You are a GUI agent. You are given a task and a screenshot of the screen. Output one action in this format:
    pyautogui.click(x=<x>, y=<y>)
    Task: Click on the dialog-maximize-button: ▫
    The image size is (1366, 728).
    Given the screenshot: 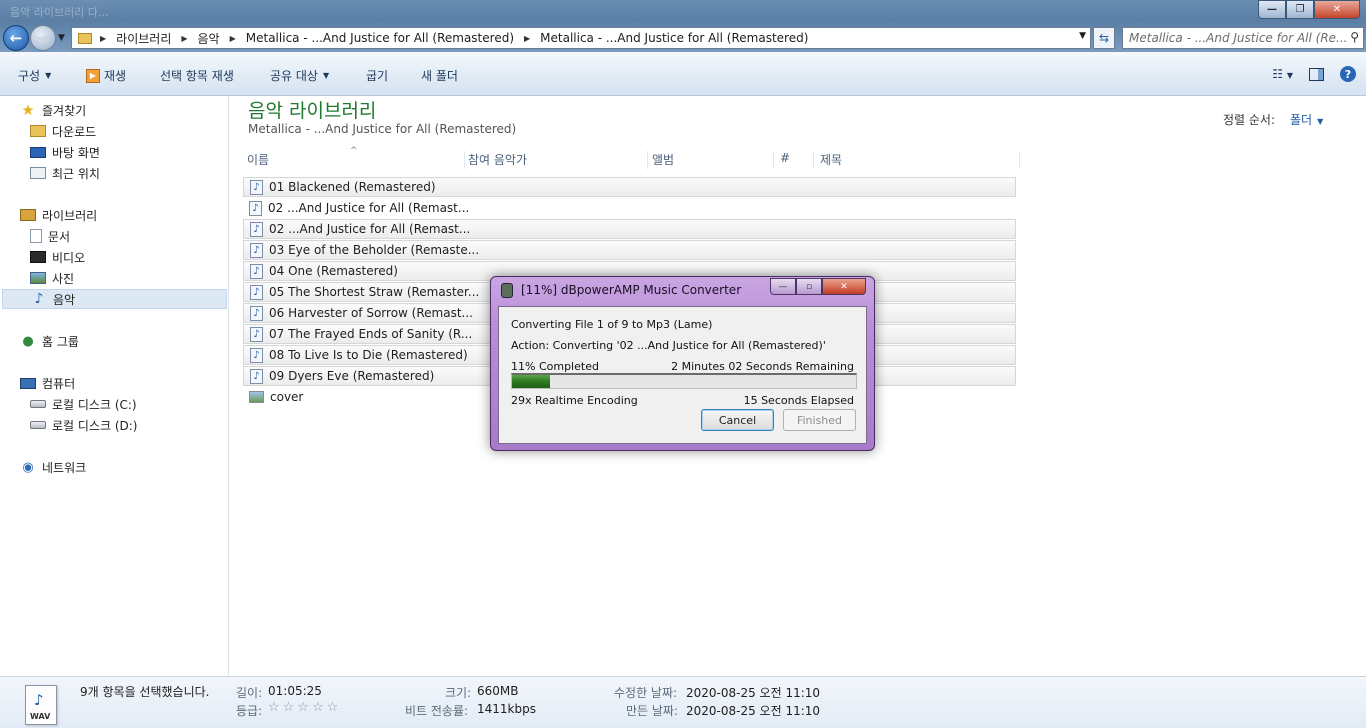 What is the action you would take?
    pyautogui.click(x=809, y=286)
    